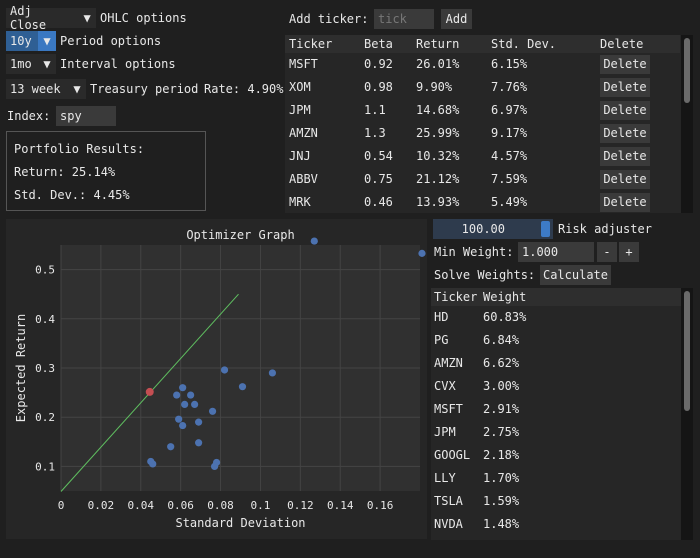 Image resolution: width=700 pixels, height=558 pixels. I want to click on chevron-down-icon: ▼, so click(77, 89).